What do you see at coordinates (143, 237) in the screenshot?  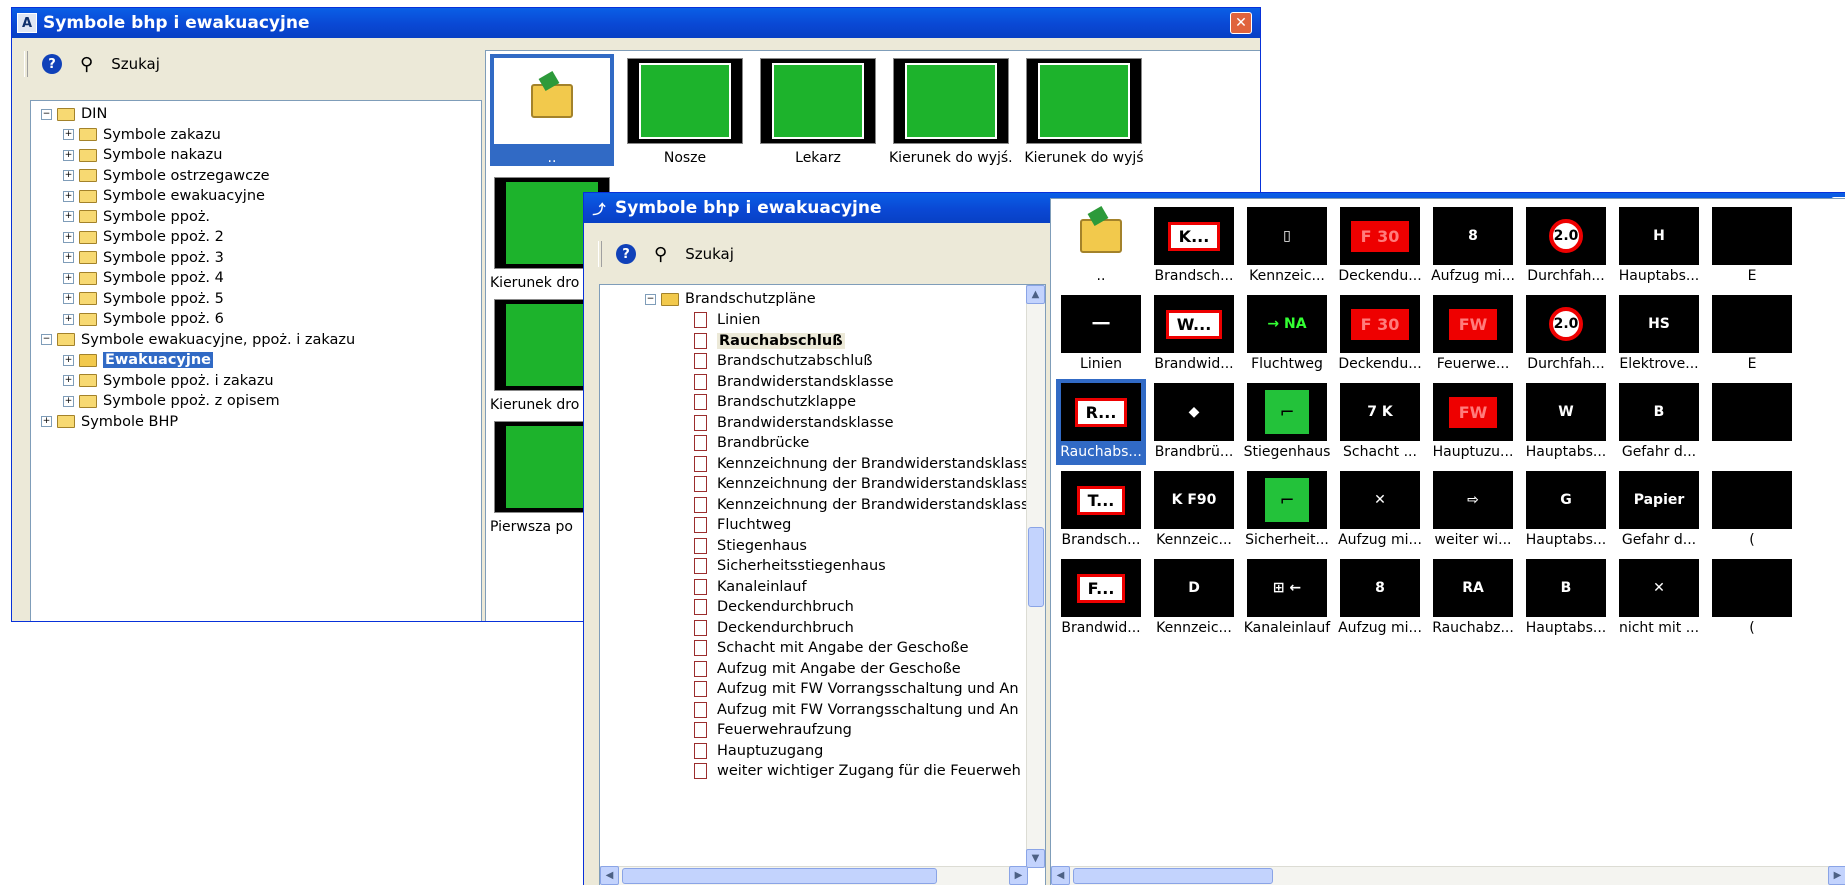 I see `tree-node: + Symbole ppoż. 2` at bounding box center [143, 237].